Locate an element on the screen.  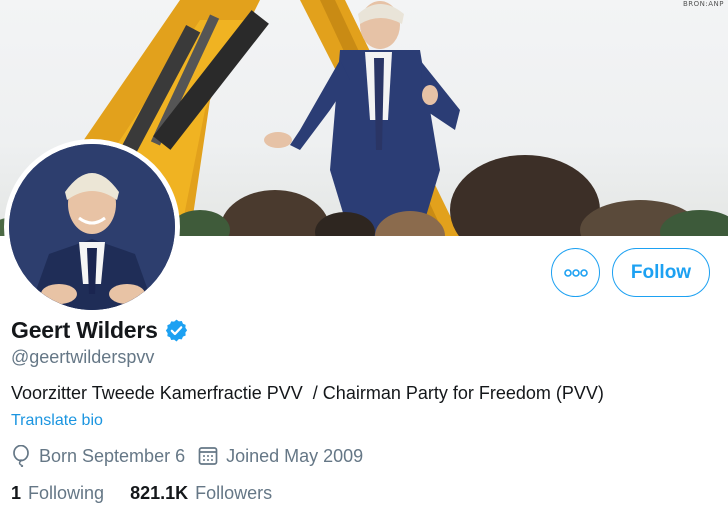
avatar-image is located at coordinates (92, 227).